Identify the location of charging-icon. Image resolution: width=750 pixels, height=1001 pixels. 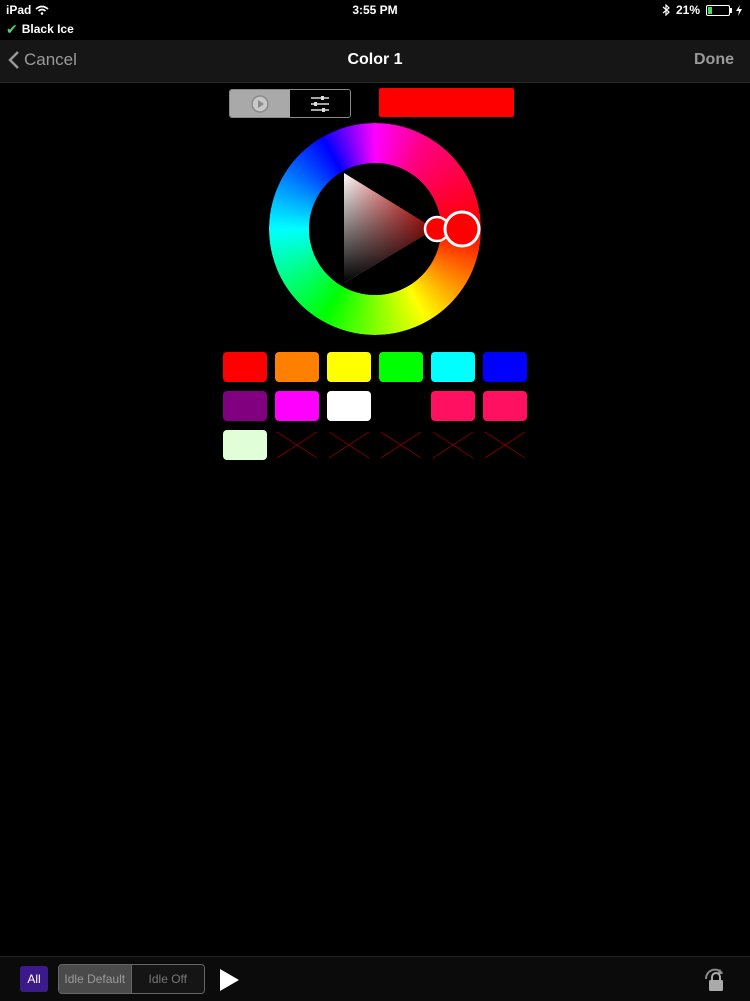
(739, 10).